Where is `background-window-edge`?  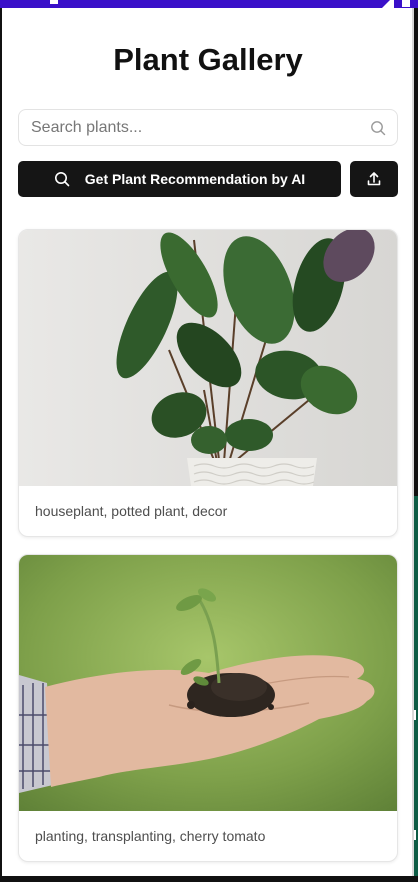
background-window-edge is located at coordinates (416, 686).